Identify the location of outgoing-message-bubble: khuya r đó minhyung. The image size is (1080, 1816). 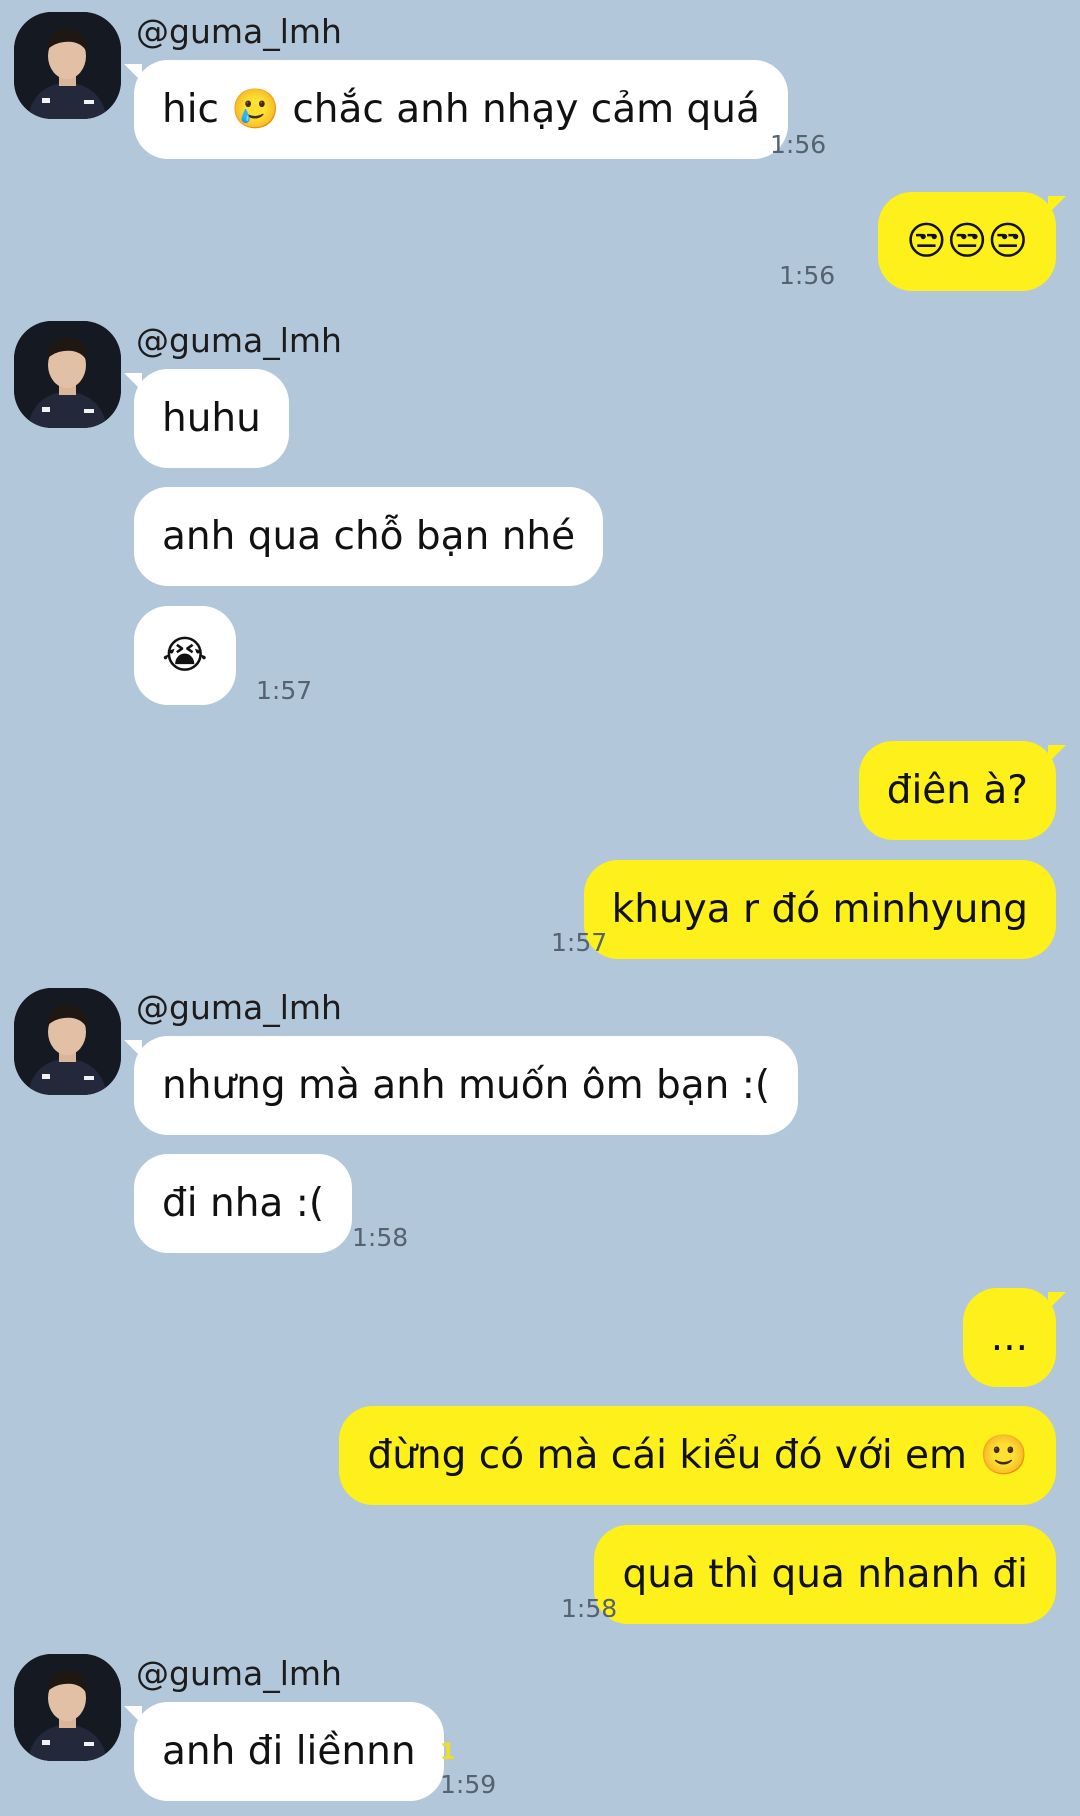
(819, 909).